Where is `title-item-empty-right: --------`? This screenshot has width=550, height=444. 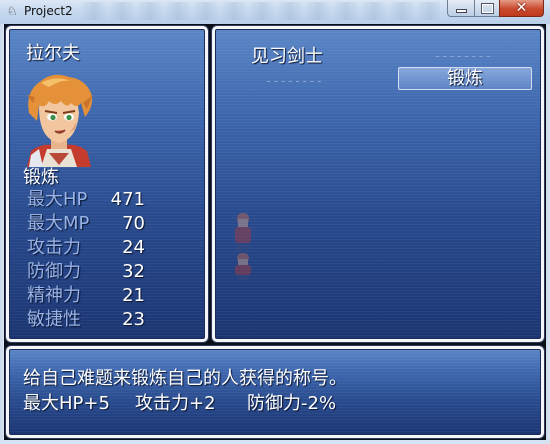 title-item-empty-right: -------- is located at coordinates (463, 56).